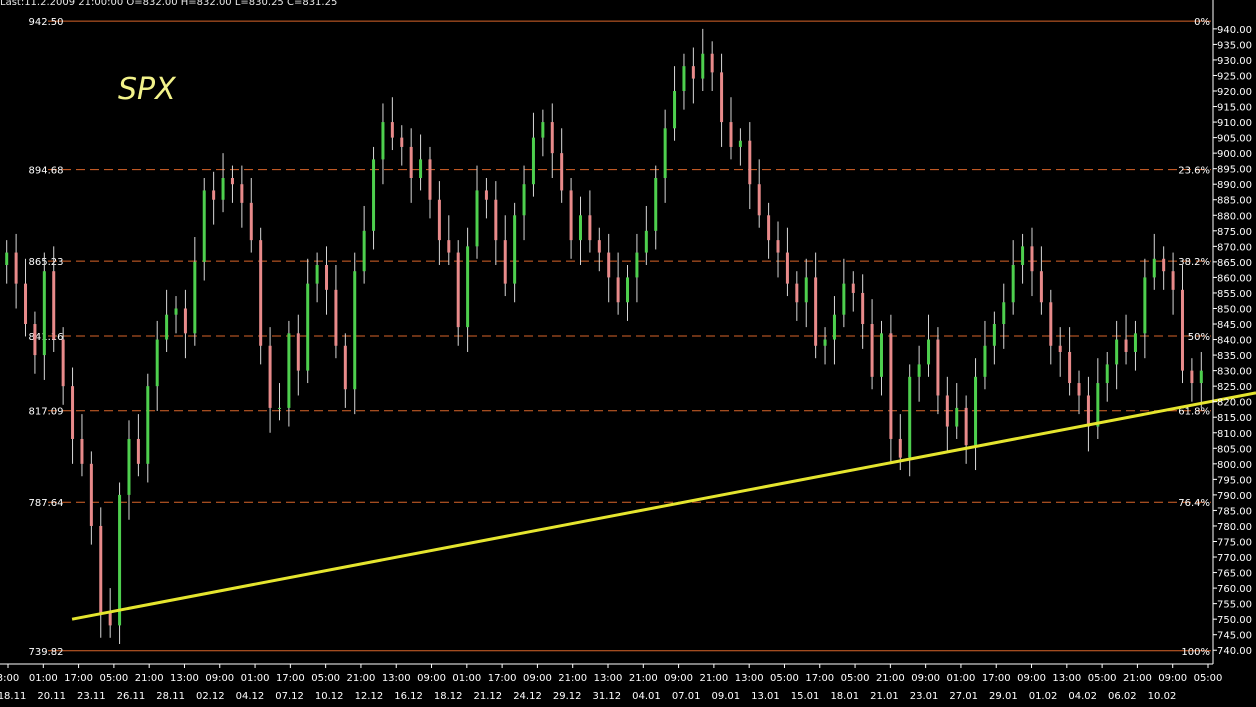  I want to click on fib-percent-label: 0%, so click(1202, 22).